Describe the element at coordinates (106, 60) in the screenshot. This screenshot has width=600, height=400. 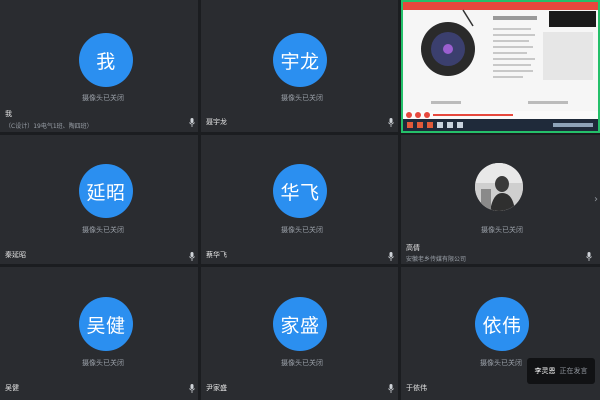
I see `participant-avatar: 我` at that location.